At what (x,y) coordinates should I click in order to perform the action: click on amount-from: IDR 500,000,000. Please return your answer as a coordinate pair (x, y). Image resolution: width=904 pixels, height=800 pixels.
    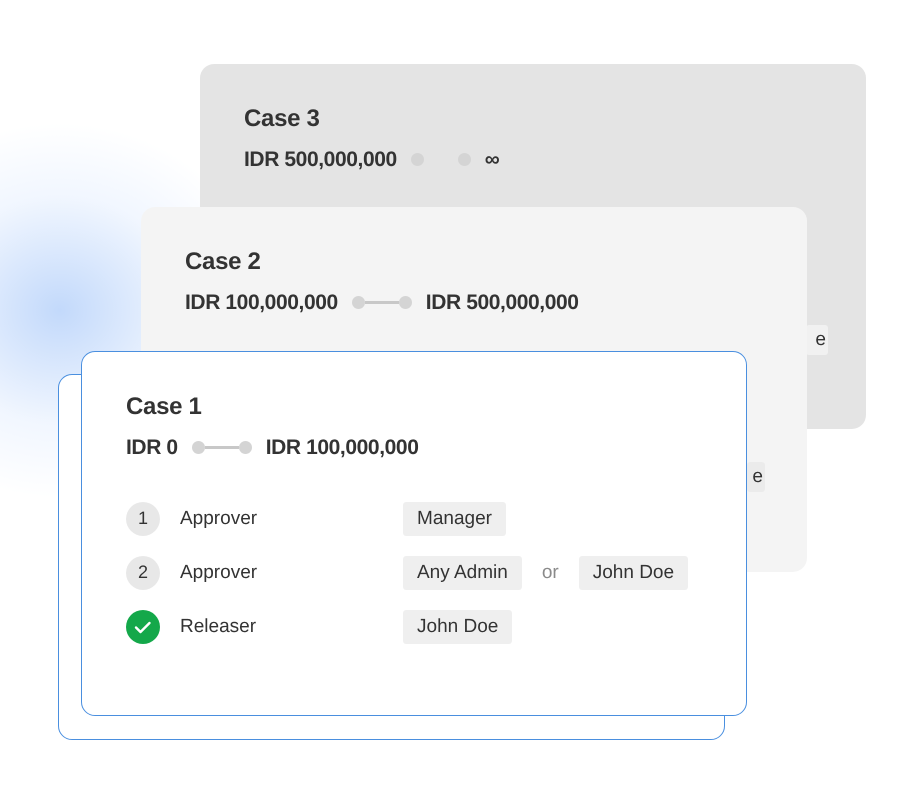
    Looking at the image, I should click on (320, 160).